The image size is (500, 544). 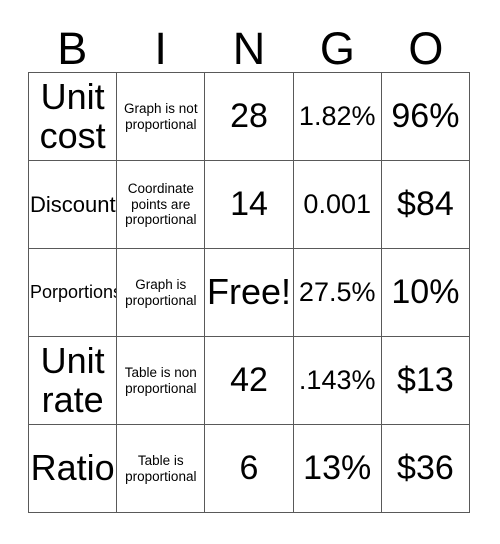 I want to click on bingo-cell-text: 6, so click(x=249, y=468).